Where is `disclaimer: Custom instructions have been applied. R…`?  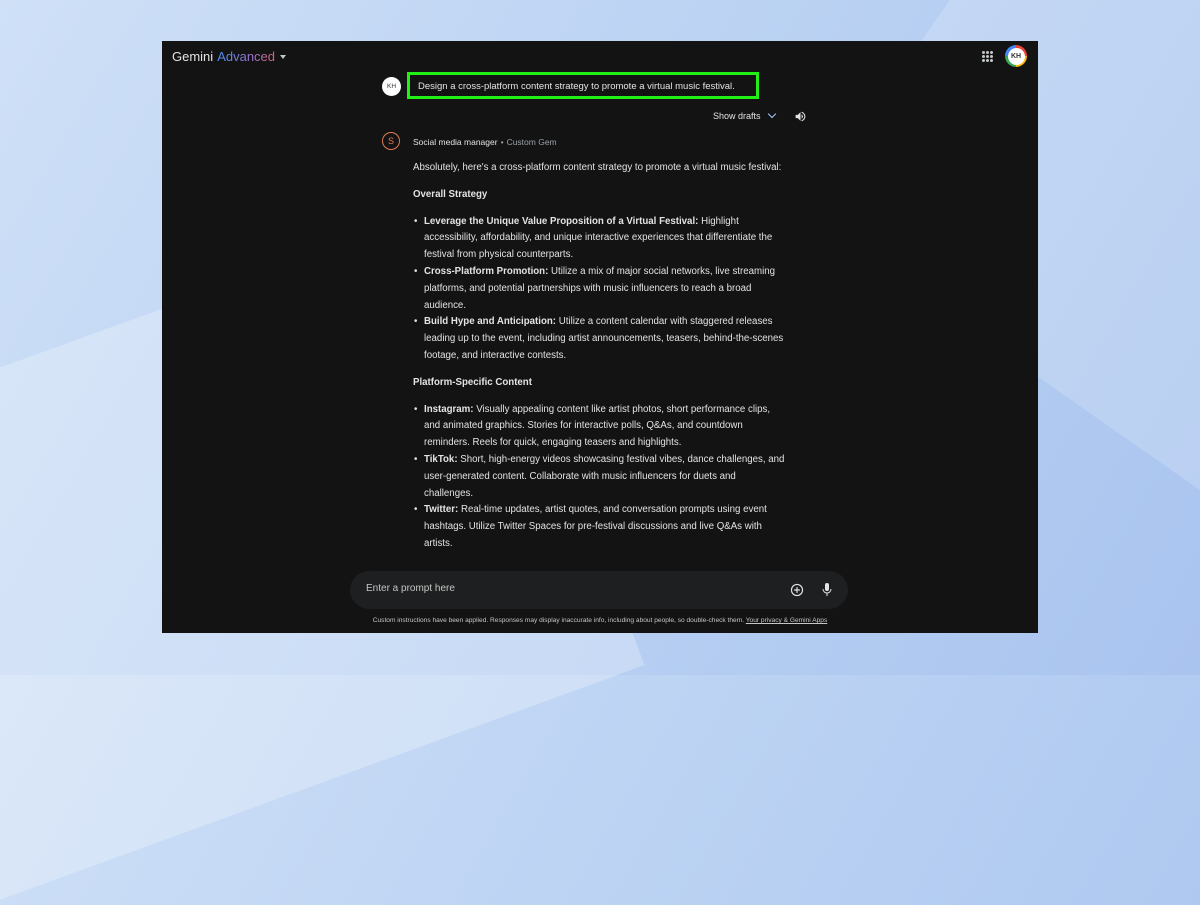
disclaimer: Custom instructions have been applied. R… is located at coordinates (600, 620).